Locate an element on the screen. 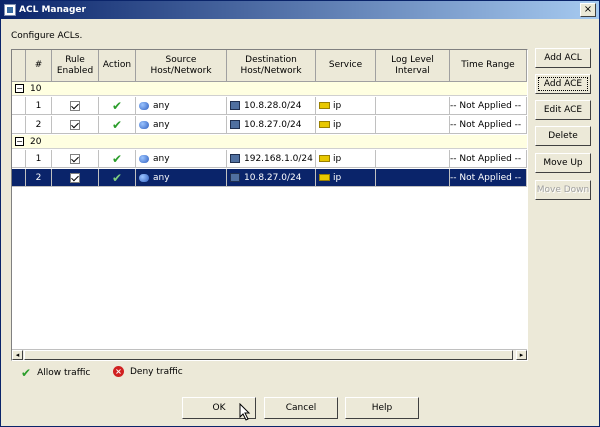 The height and width of the screenshot is (427, 600). header-source: Source Host/Network is located at coordinates (181, 66).